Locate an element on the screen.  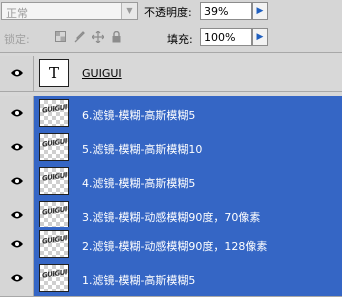
blend-mode-select: 正常 ▼ is located at coordinates (69, 11).